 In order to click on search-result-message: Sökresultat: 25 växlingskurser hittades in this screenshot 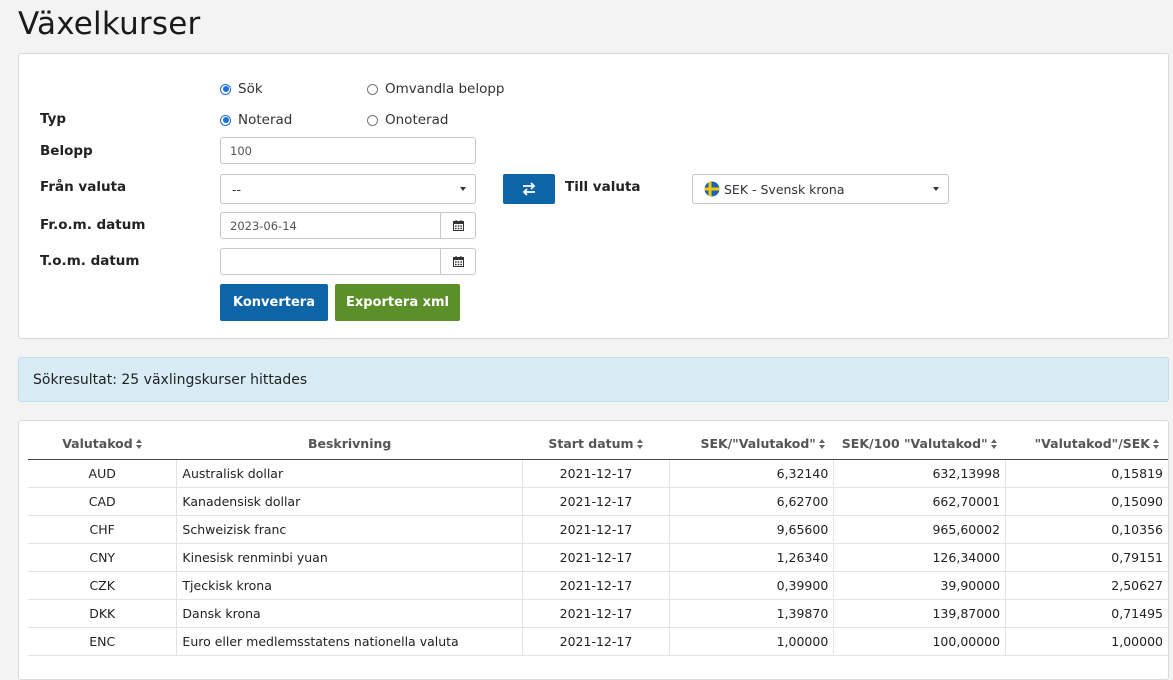, I will do `click(170, 379)`.